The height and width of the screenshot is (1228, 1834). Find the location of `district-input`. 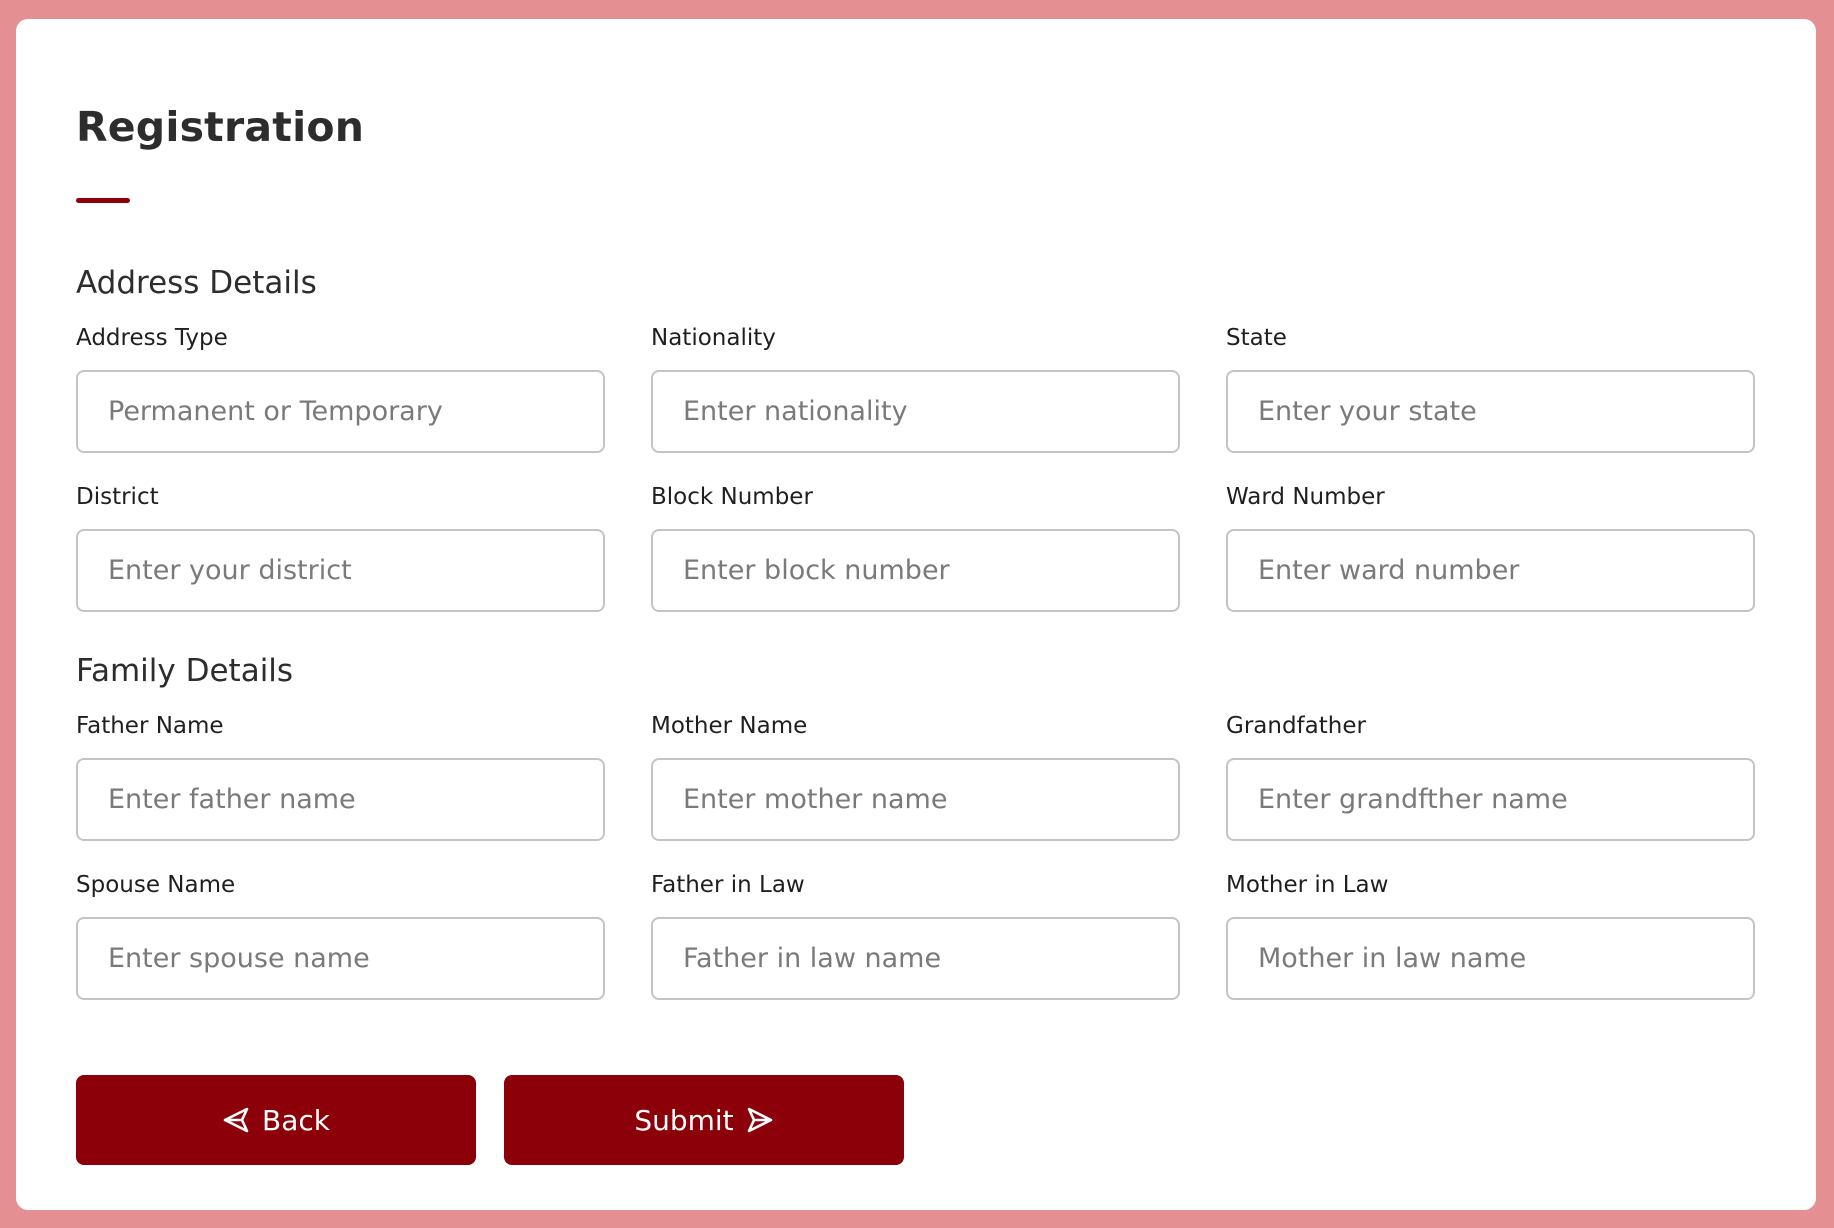

district-input is located at coordinates (340, 570).